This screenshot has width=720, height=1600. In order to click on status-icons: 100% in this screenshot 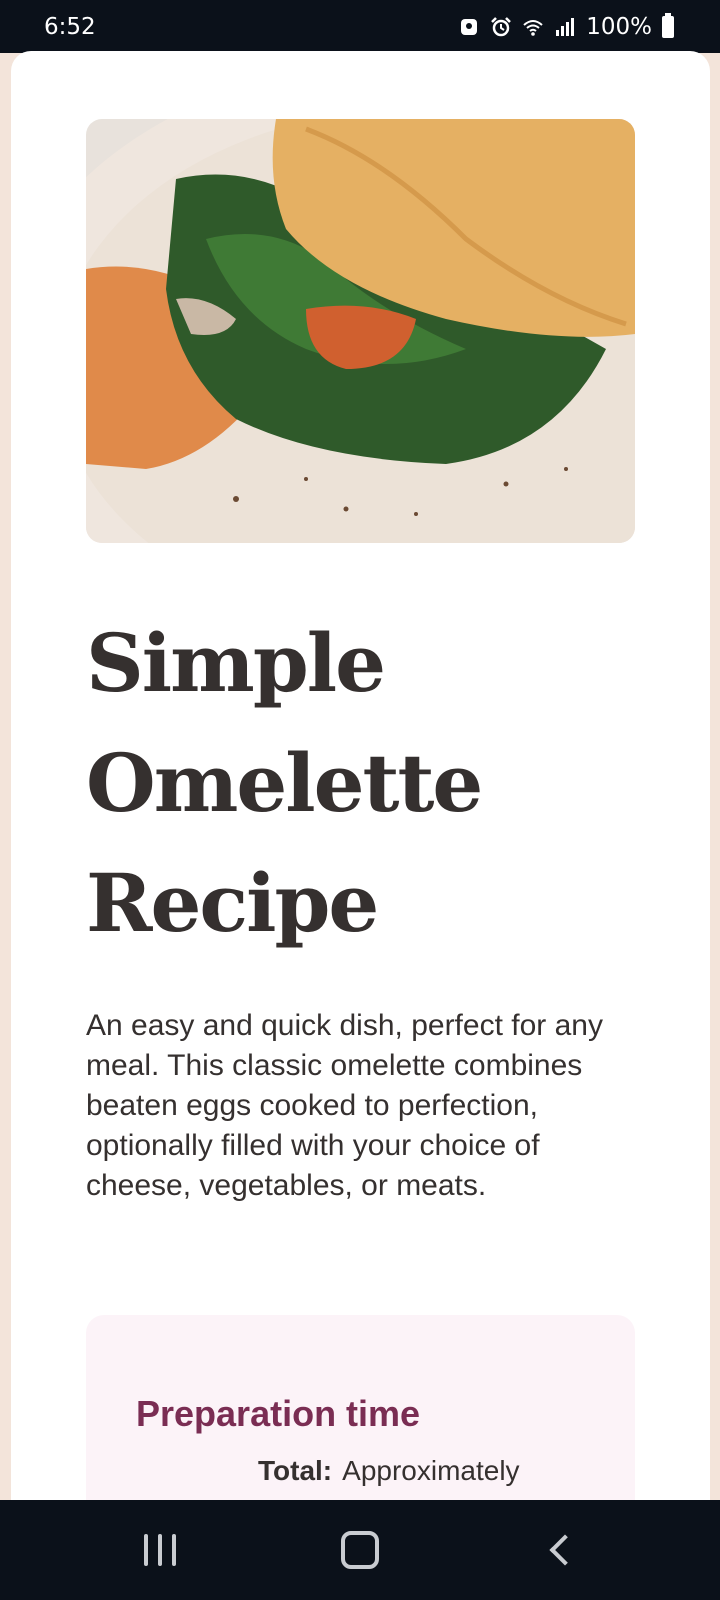, I will do `click(566, 26)`.